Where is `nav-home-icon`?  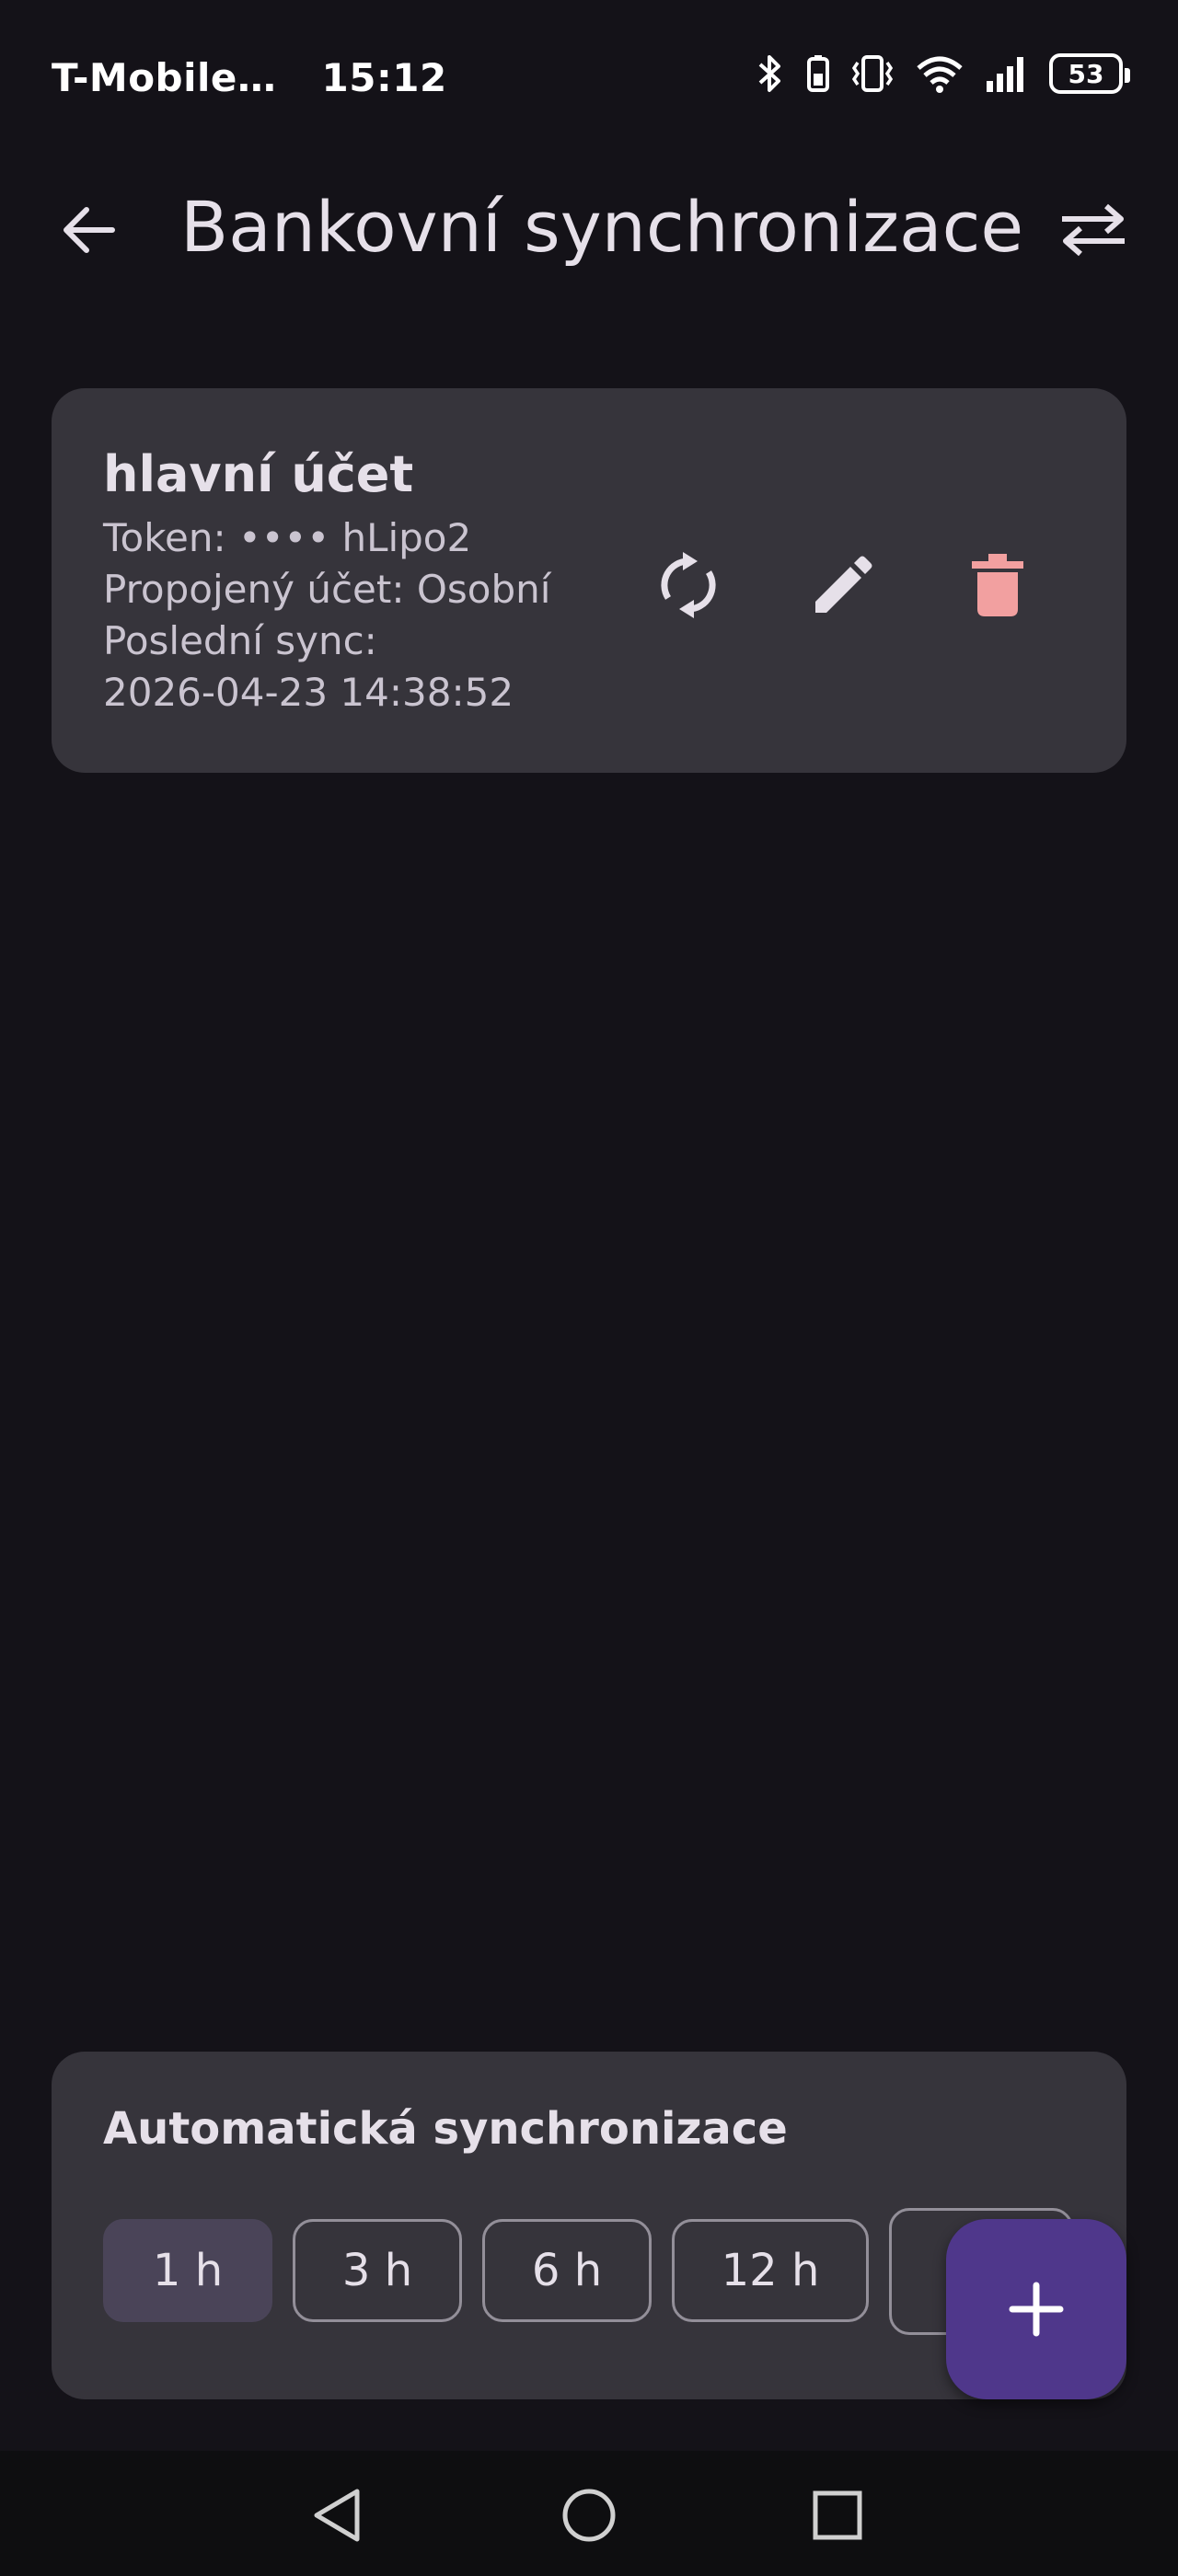
nav-home-icon is located at coordinates (589, 2515).